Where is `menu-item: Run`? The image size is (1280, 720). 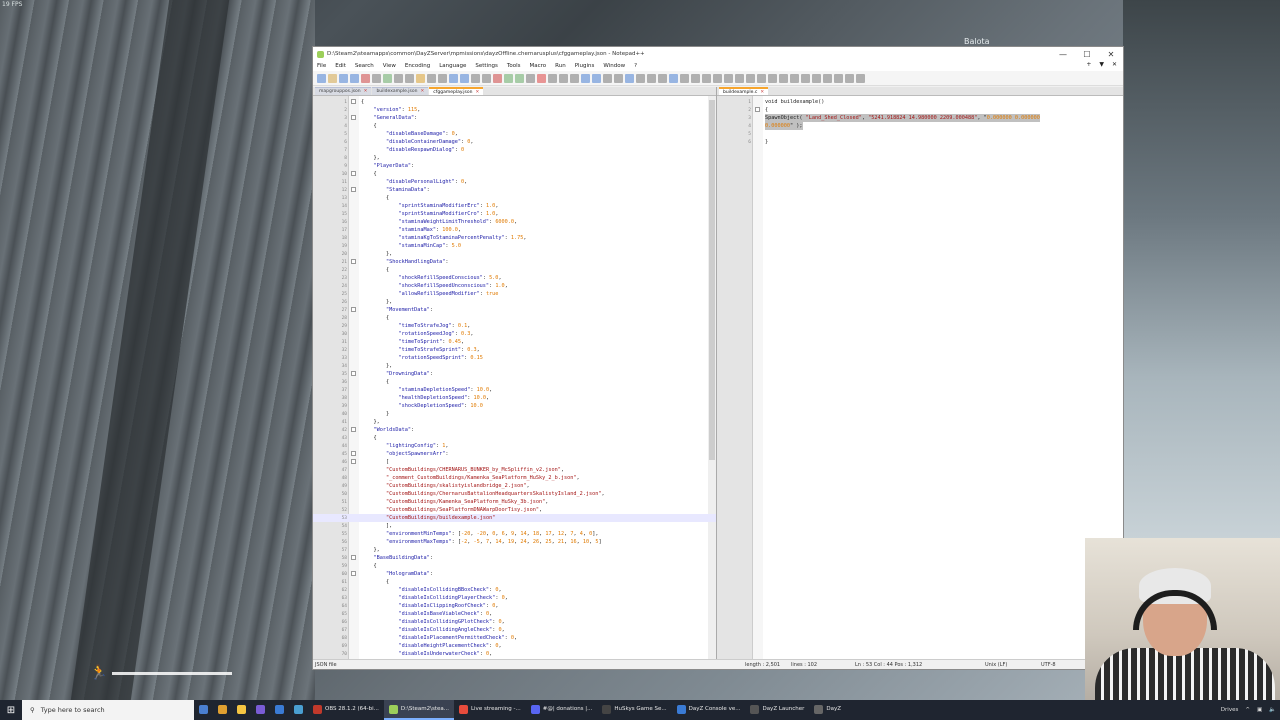 menu-item: Run is located at coordinates (560, 66).